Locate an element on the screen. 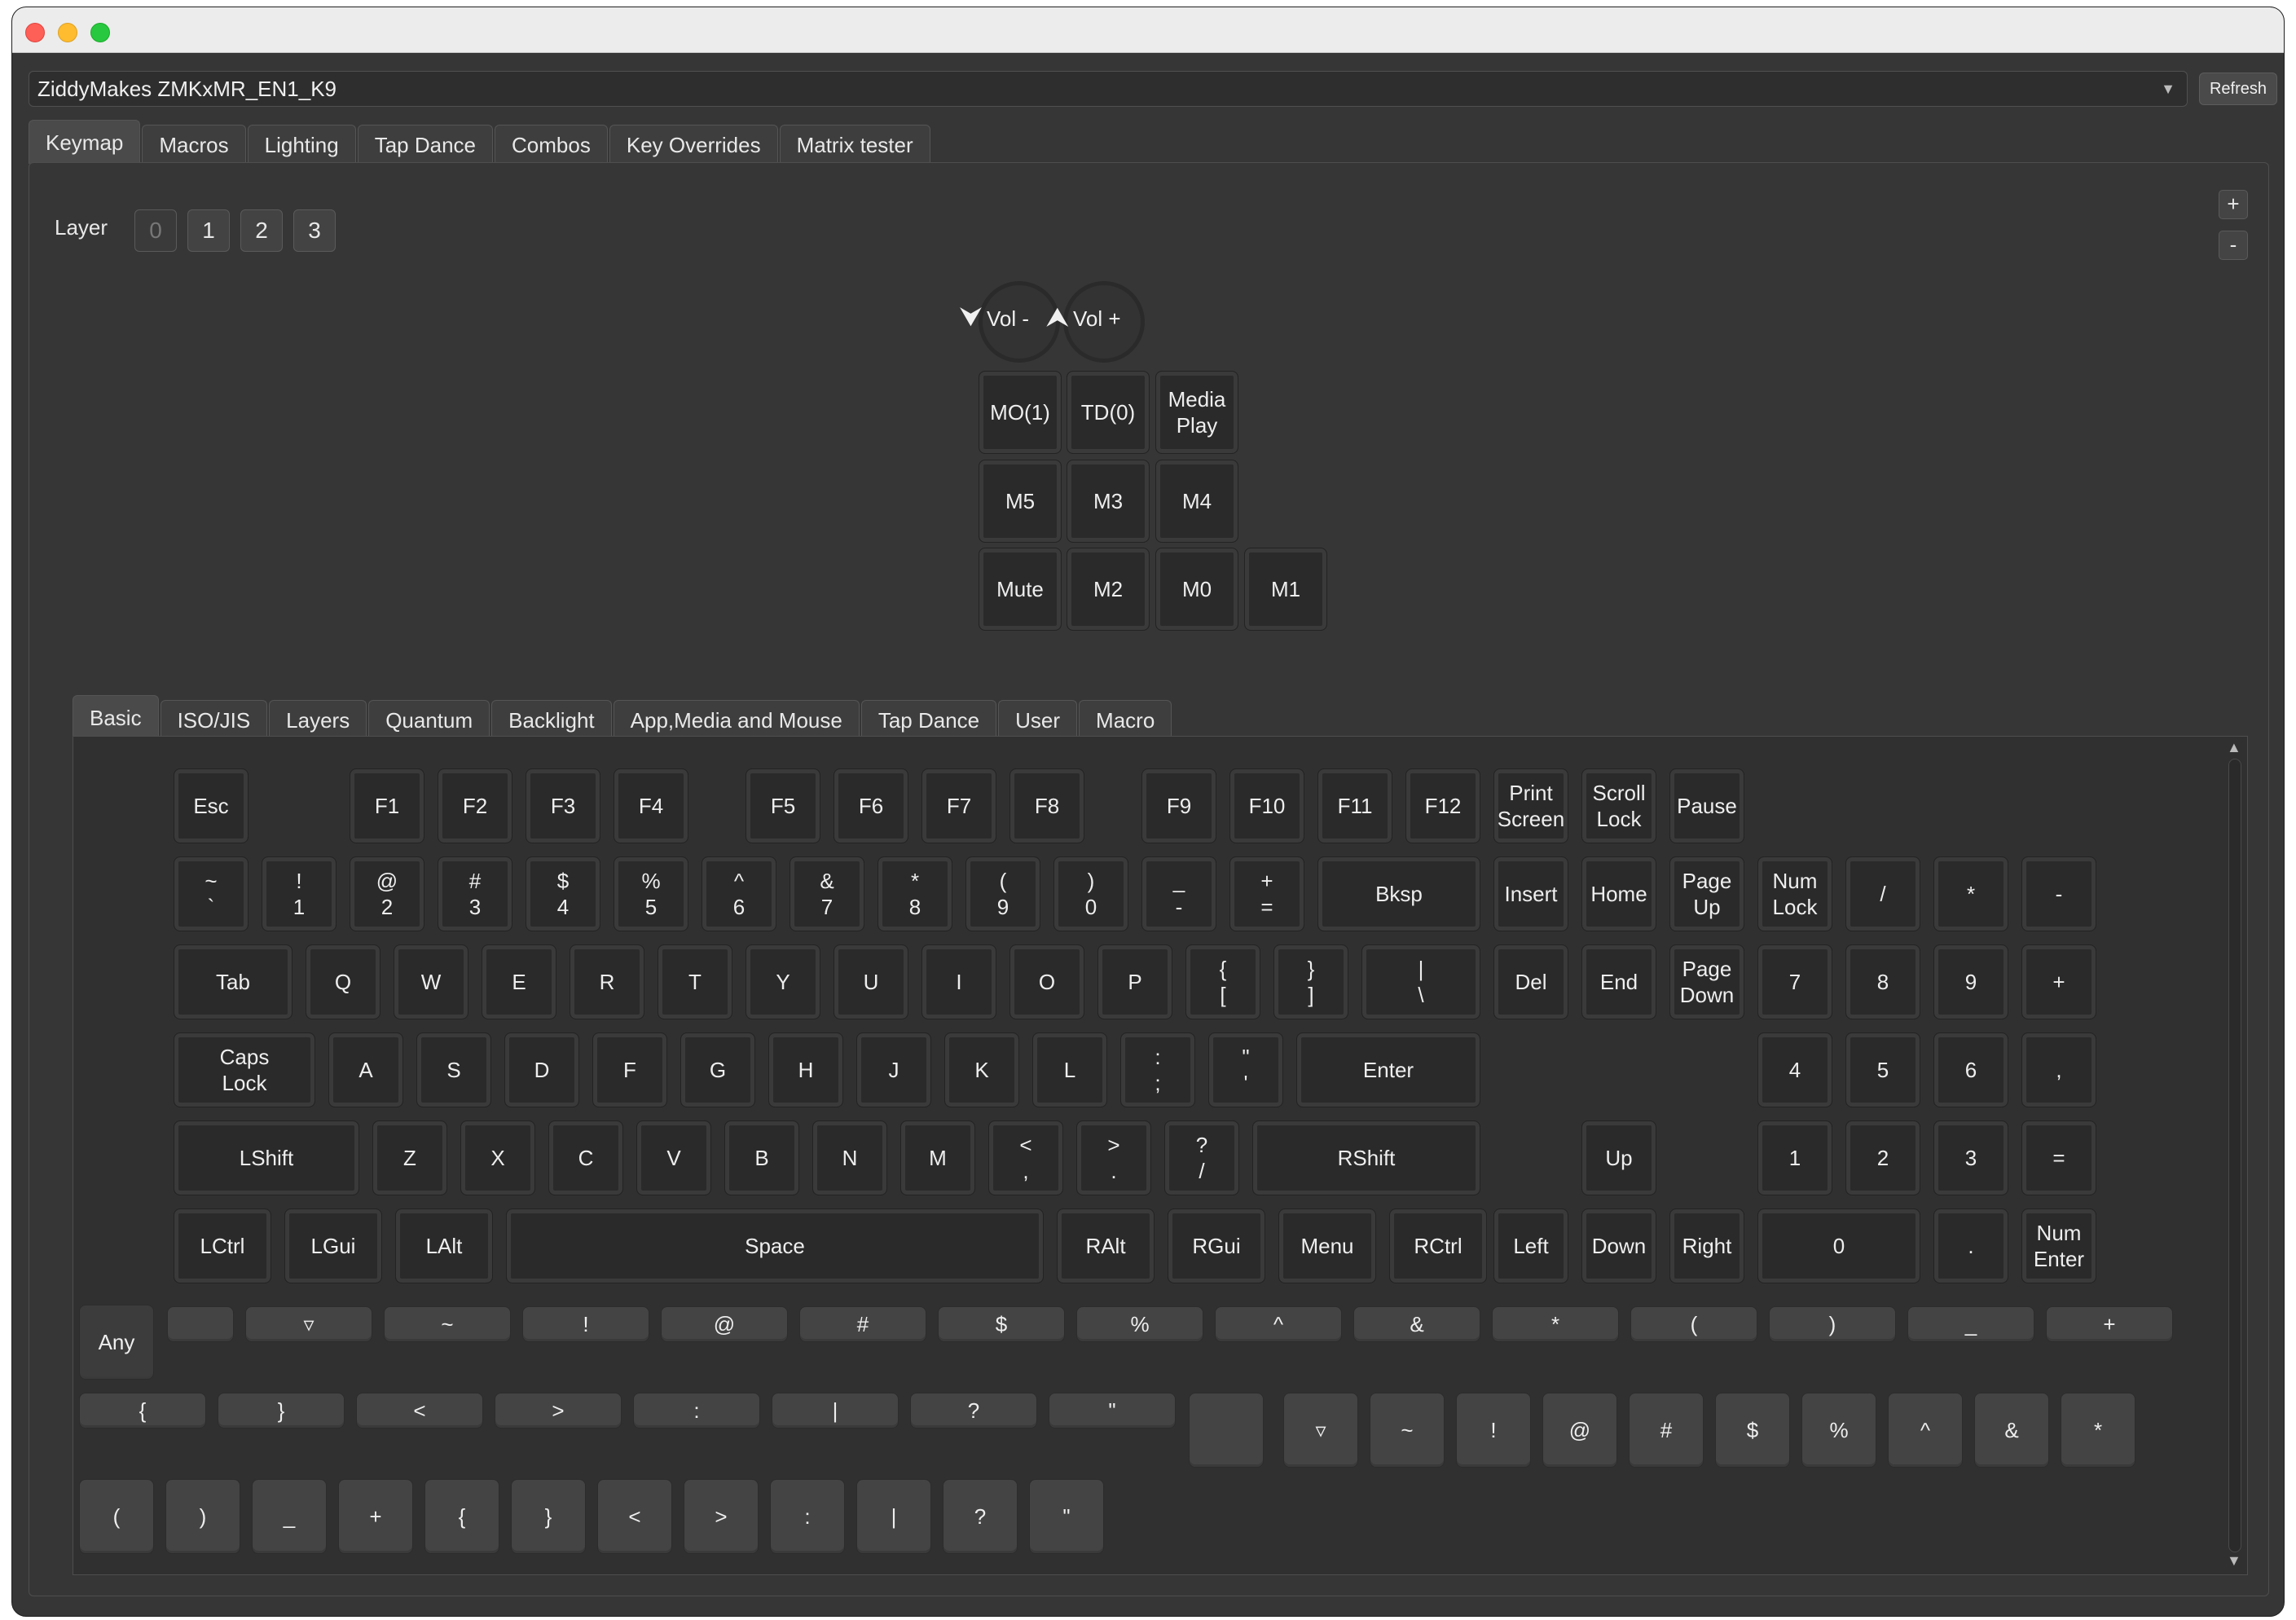  encoder-ccw-key: Vol - is located at coordinates (1008, 319).